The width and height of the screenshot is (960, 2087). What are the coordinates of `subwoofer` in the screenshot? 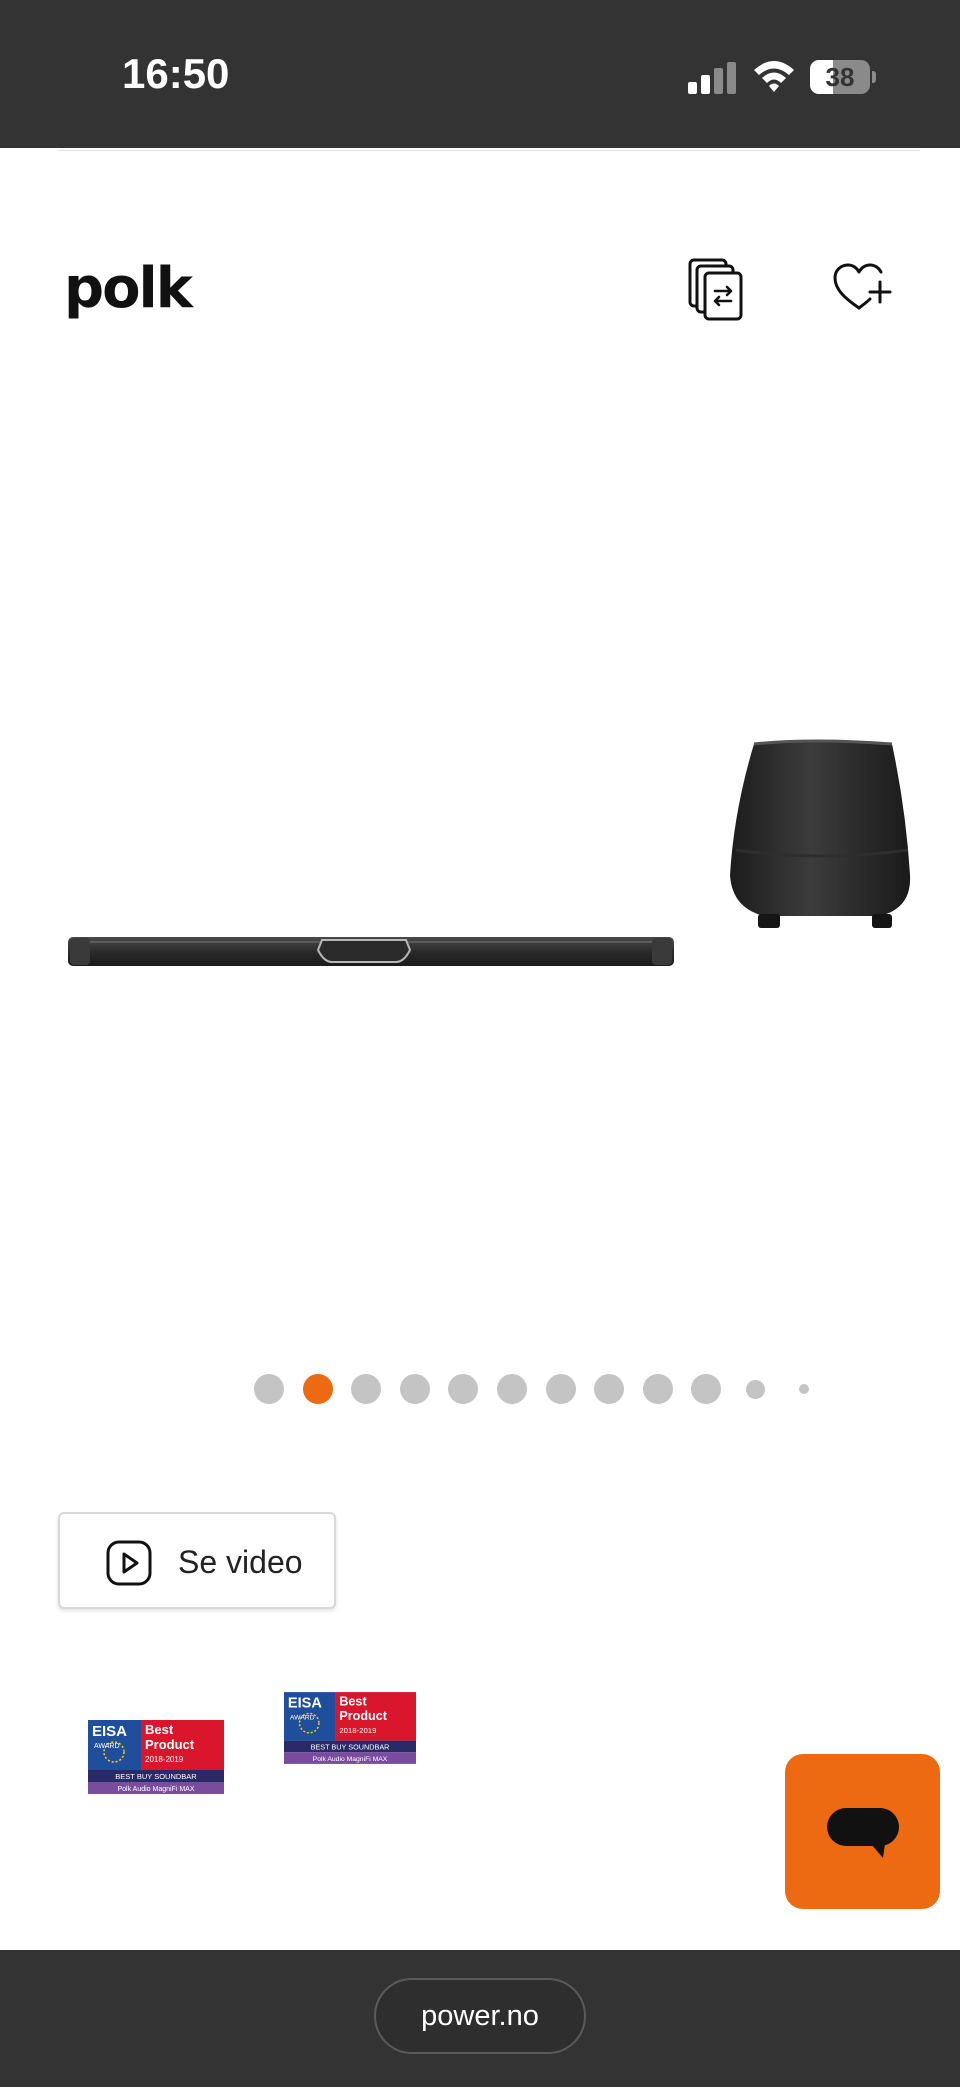 It's located at (820, 833).